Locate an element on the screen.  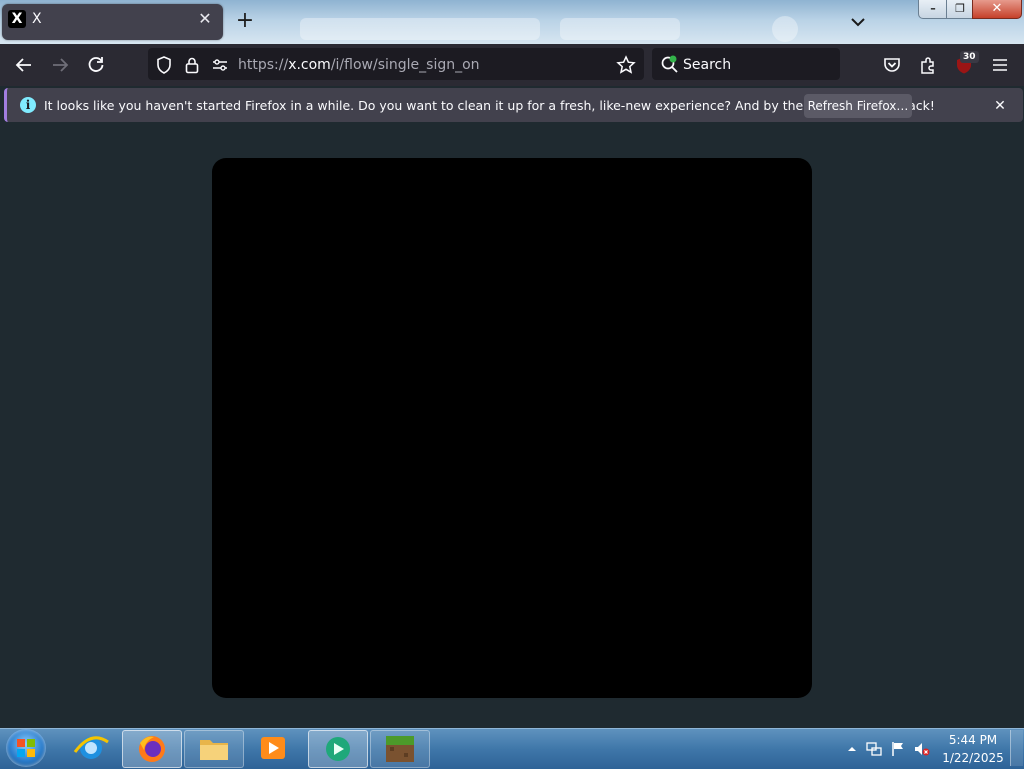
lock-icon is located at coordinates (192, 65).